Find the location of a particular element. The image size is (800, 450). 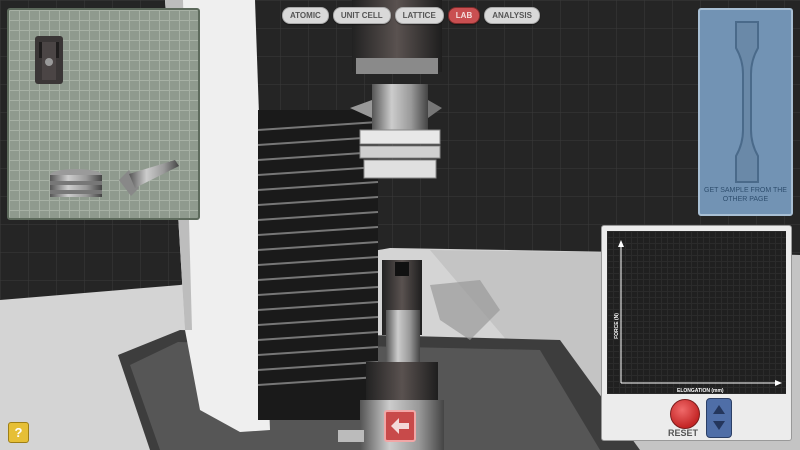

upper-grip is located at coordinates (400, 107).